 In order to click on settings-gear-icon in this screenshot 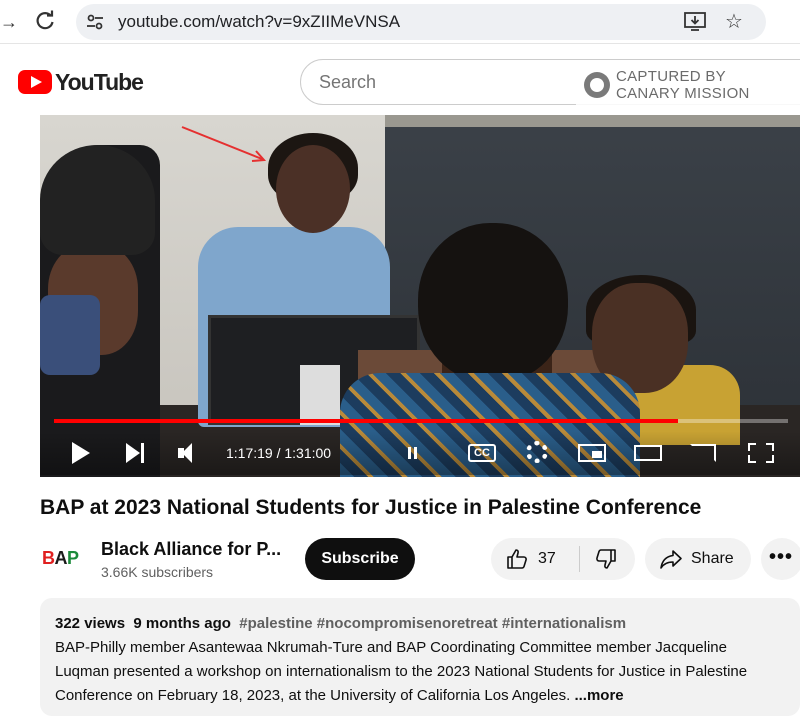, I will do `click(537, 453)`.